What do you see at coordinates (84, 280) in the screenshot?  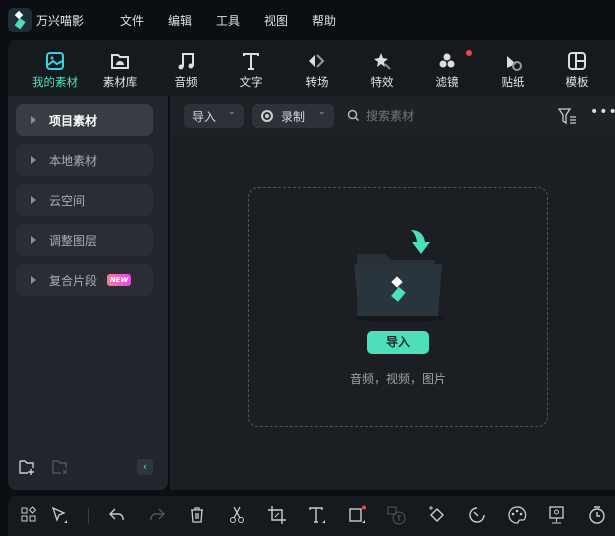 I see `sidebar-item-compound-clip: 复合片段 NEW` at bounding box center [84, 280].